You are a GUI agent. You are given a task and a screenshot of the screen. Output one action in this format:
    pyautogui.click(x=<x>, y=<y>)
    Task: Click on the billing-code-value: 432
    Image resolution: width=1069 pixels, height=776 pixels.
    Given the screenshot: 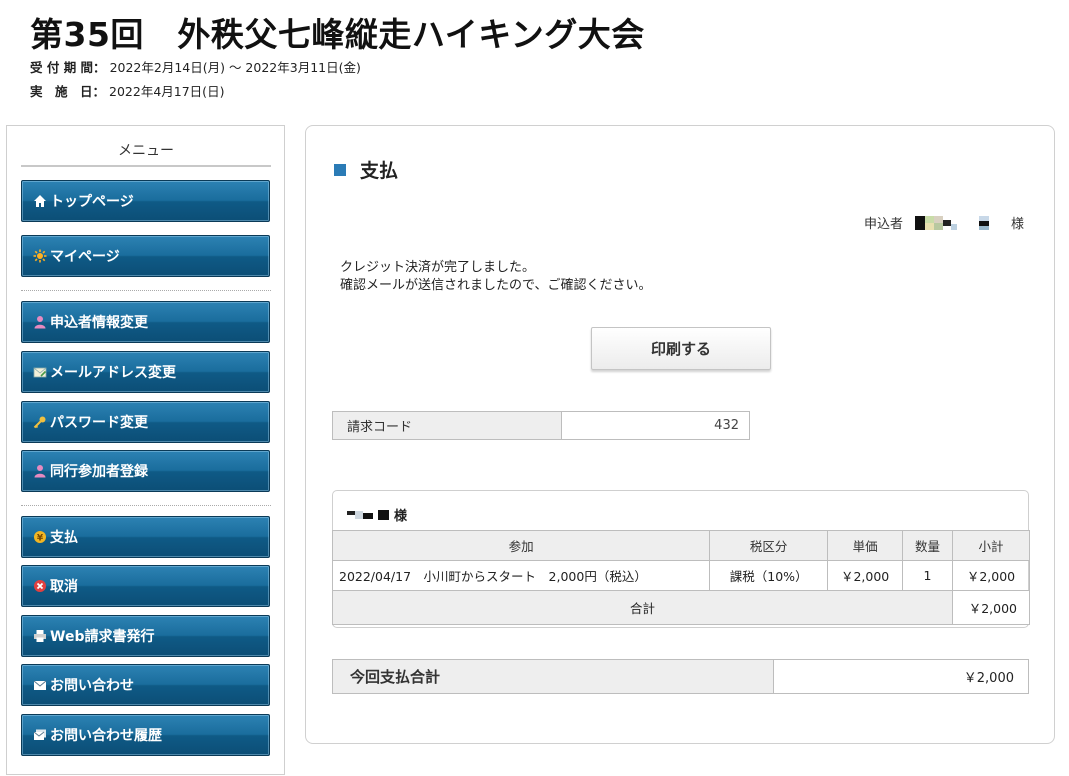 What is the action you would take?
    pyautogui.click(x=726, y=425)
    